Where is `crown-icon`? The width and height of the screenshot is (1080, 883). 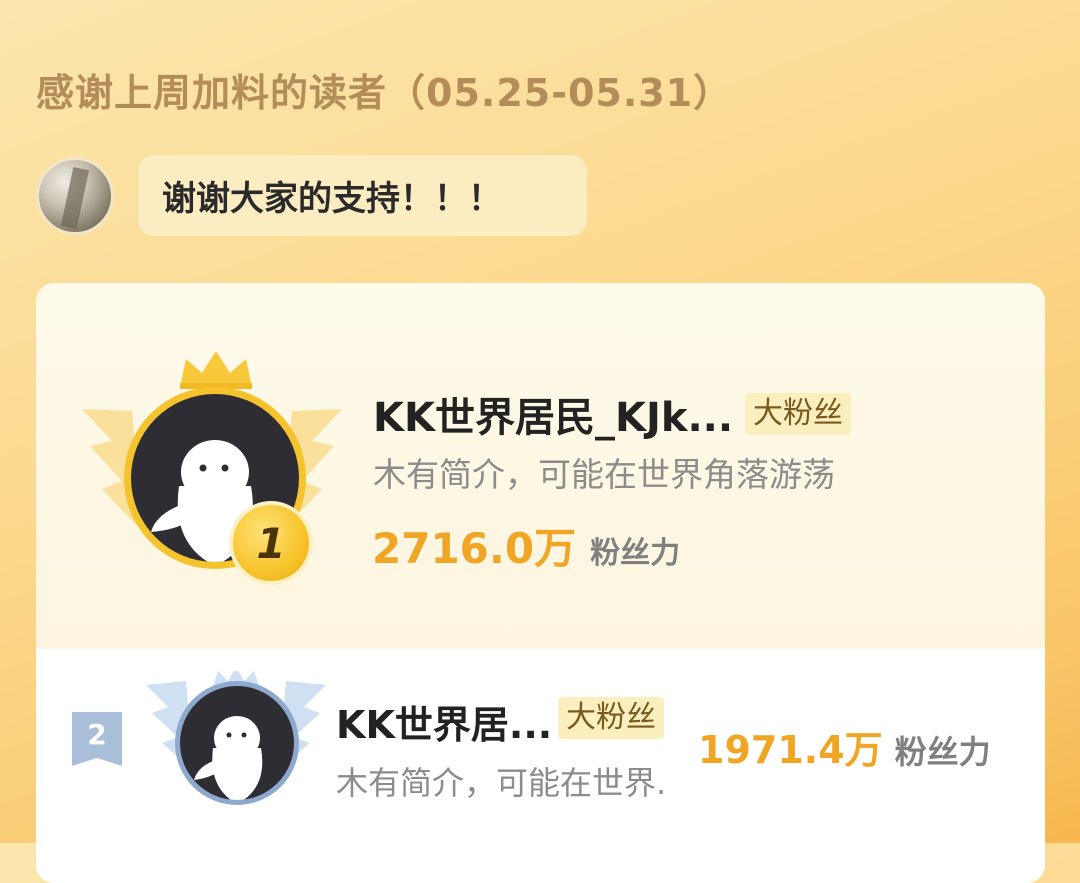 crown-icon is located at coordinates (216, 370).